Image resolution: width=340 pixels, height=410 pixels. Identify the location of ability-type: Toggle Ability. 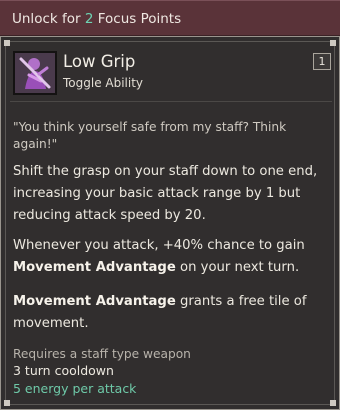
(103, 83).